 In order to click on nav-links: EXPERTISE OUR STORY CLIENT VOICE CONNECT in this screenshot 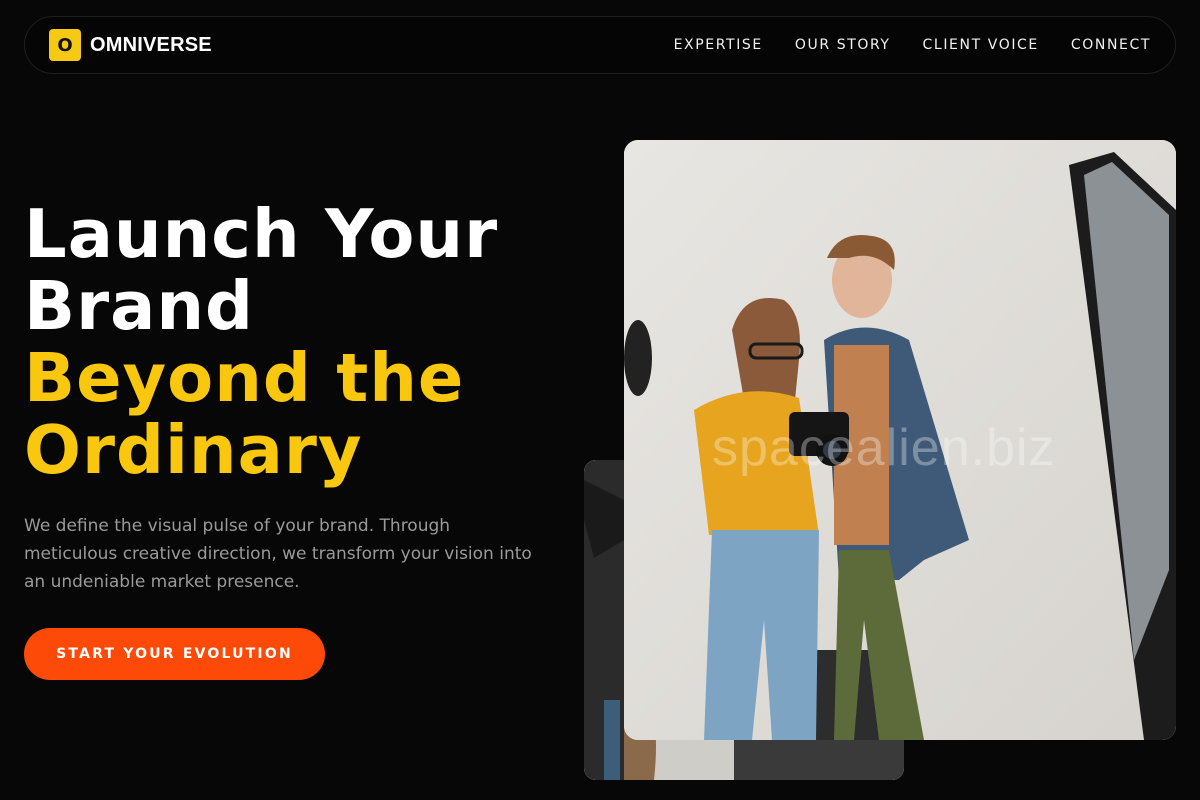, I will do `click(912, 45)`.